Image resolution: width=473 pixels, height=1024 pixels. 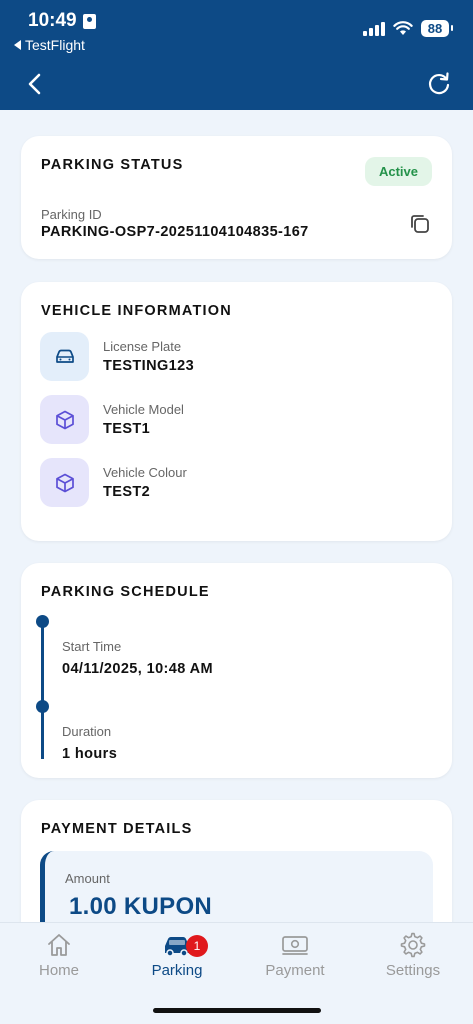 I want to click on tab-payment: Payment, so click(x=295, y=955).